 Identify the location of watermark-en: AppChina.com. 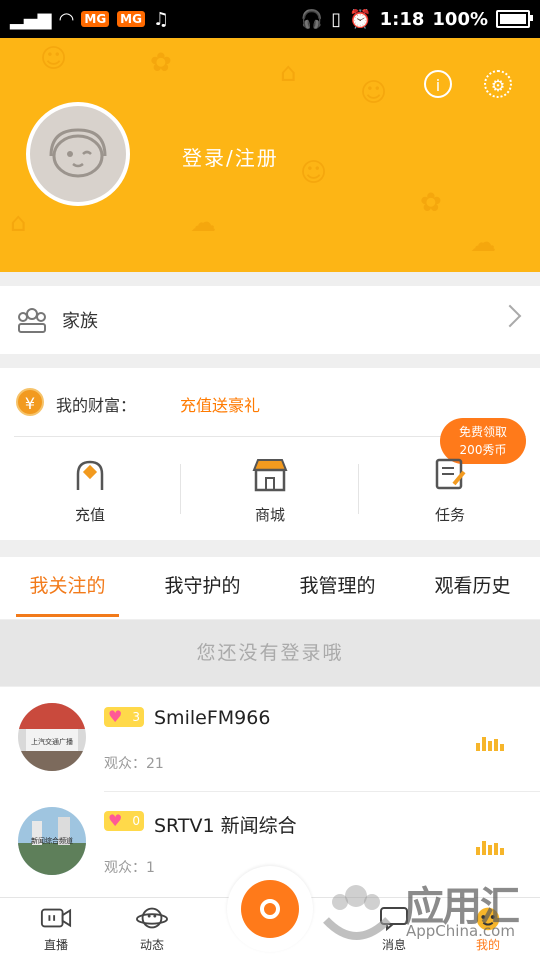
(460, 931).